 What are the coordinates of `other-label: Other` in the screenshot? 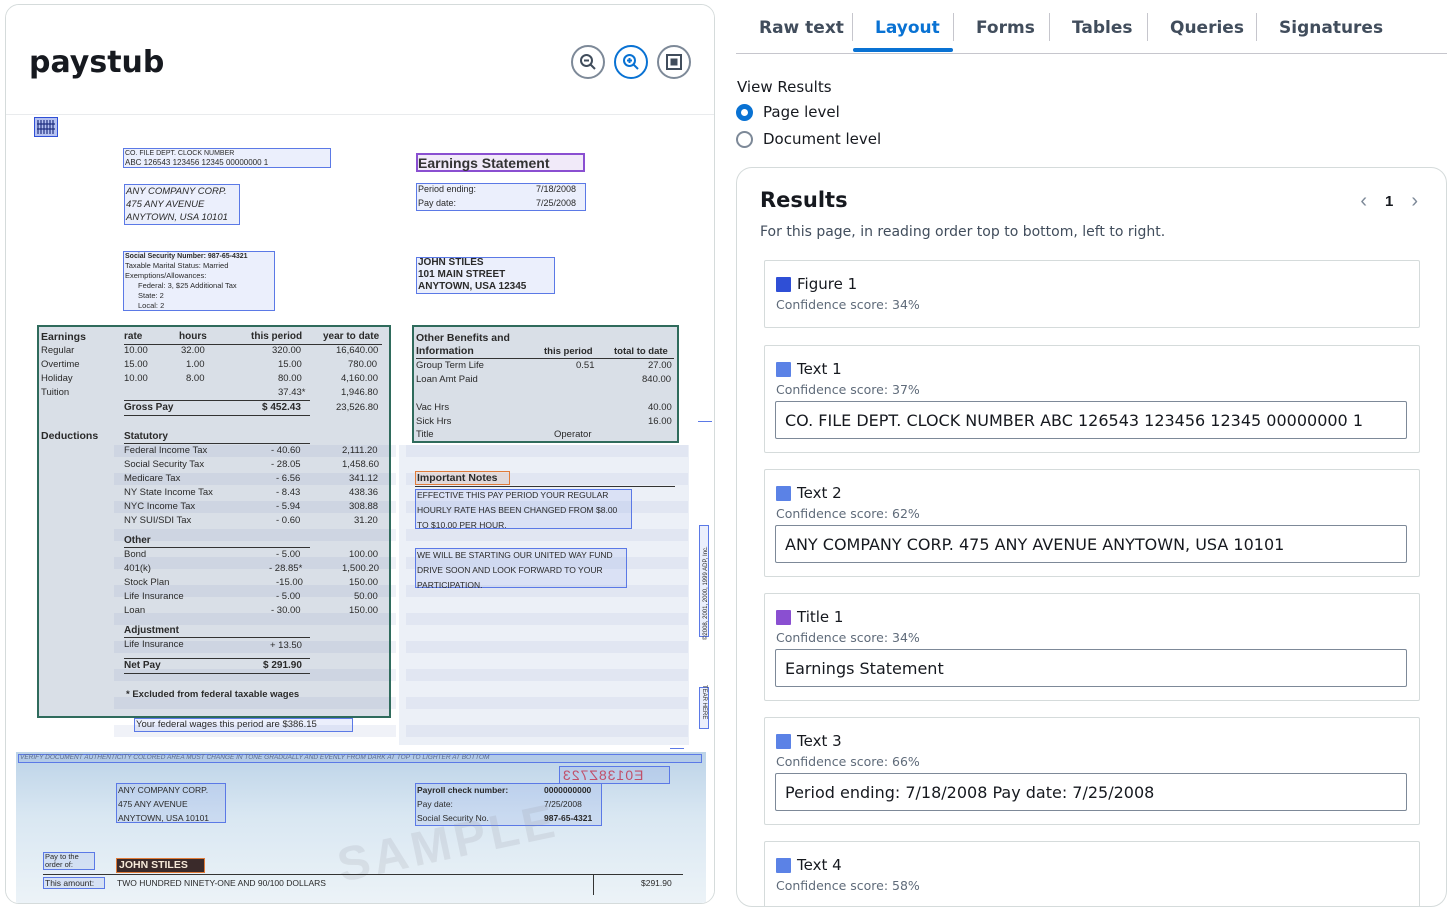 It's located at (137, 540).